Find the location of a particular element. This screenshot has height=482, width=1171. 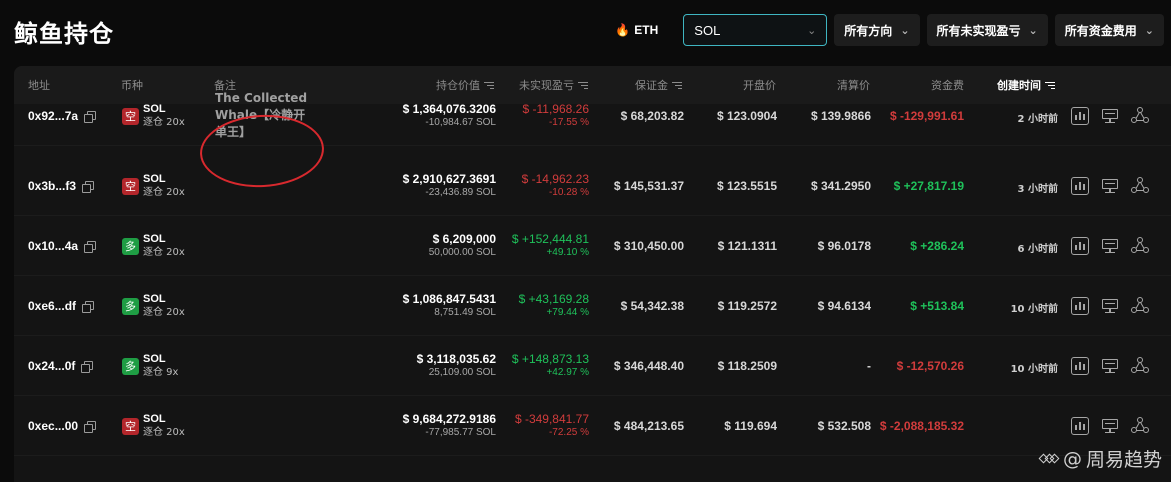

wallet-address: 0x10...4a is located at coordinates (62, 246).